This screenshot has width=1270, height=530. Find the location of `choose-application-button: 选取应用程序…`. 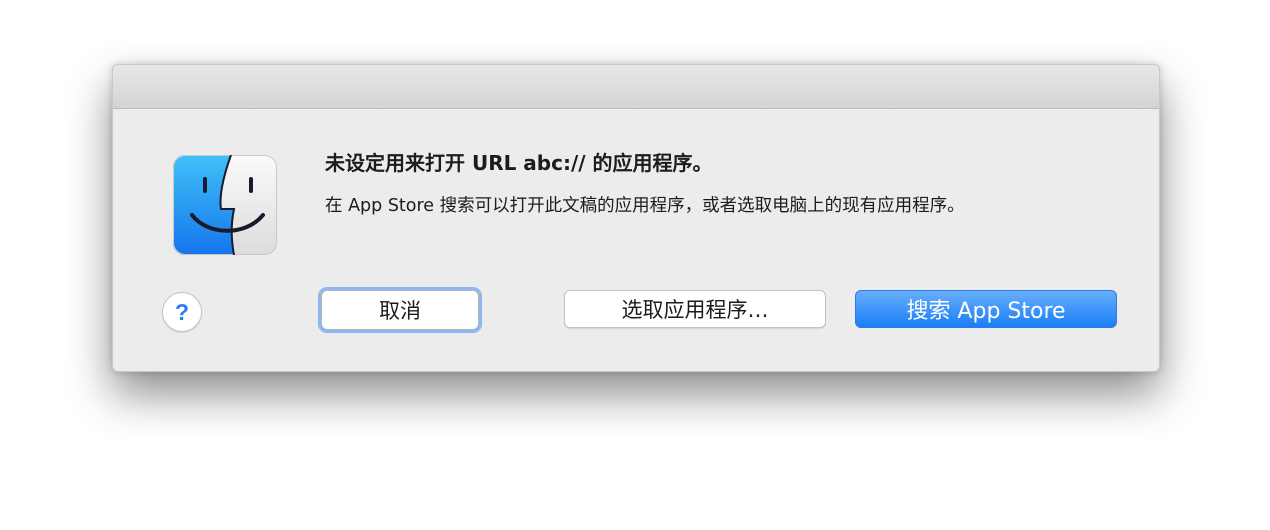

choose-application-button: 选取应用程序… is located at coordinates (695, 309).